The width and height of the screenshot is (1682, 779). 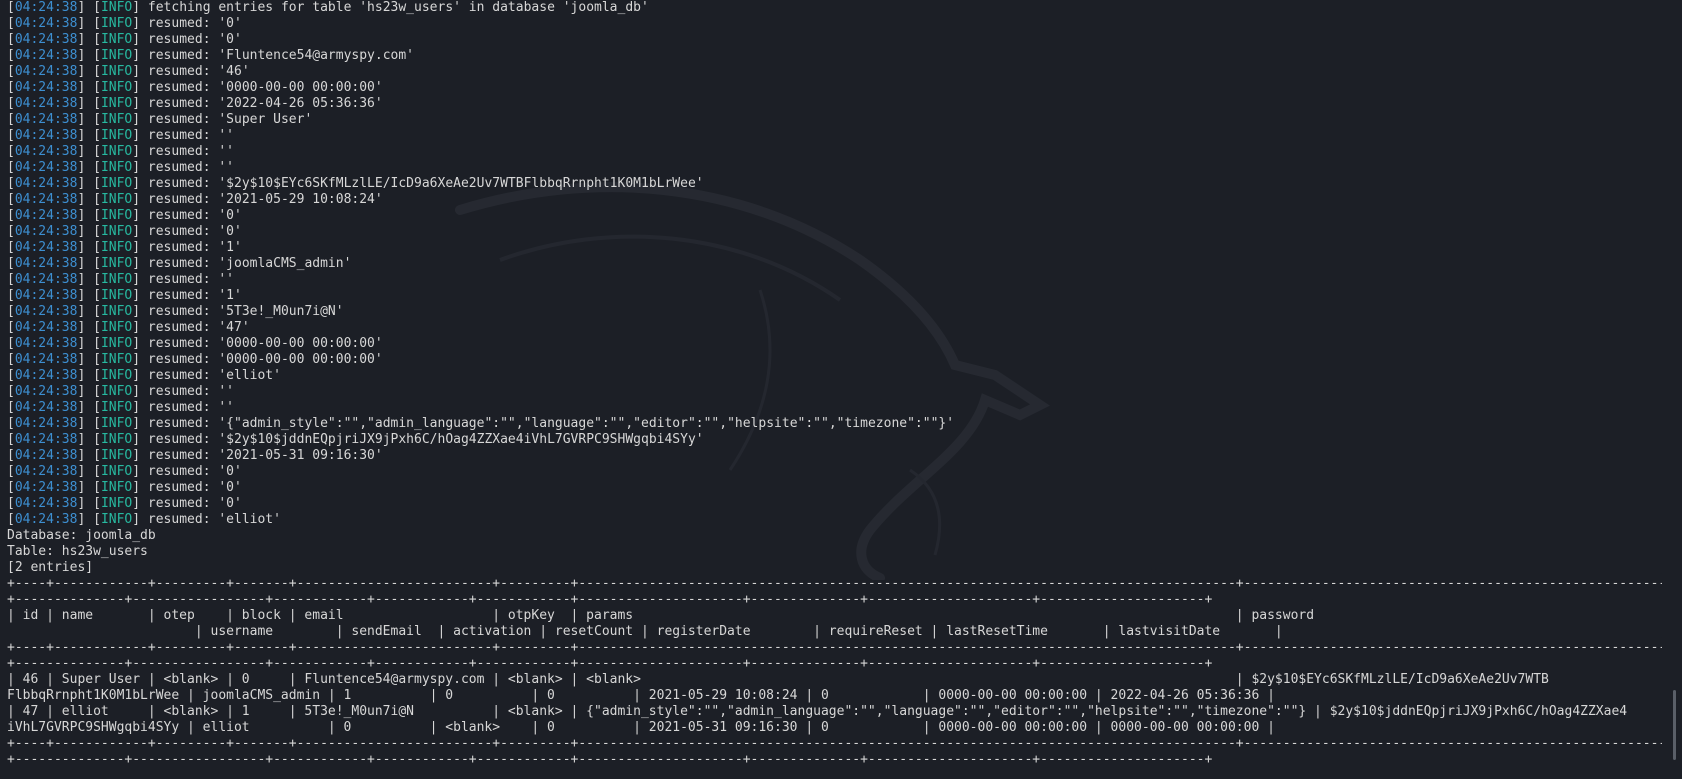 I want to click on log-message: resumed: '47', so click(x=198, y=327).